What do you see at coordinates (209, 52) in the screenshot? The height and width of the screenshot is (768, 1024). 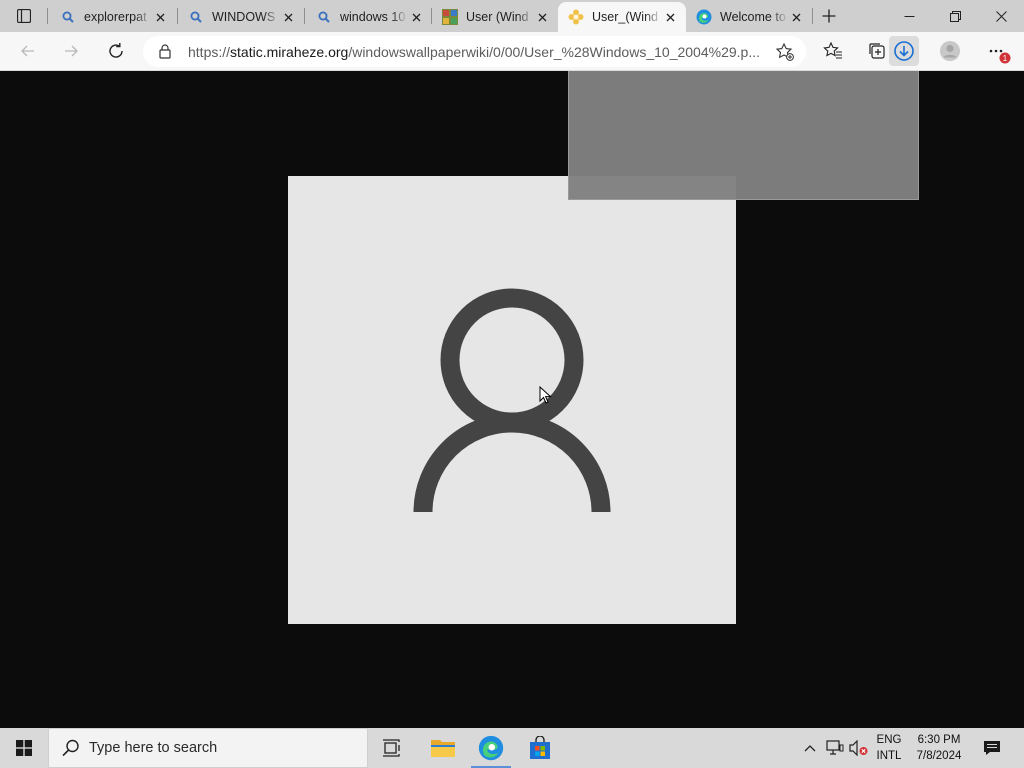 I see `url-scheme: https://` at bounding box center [209, 52].